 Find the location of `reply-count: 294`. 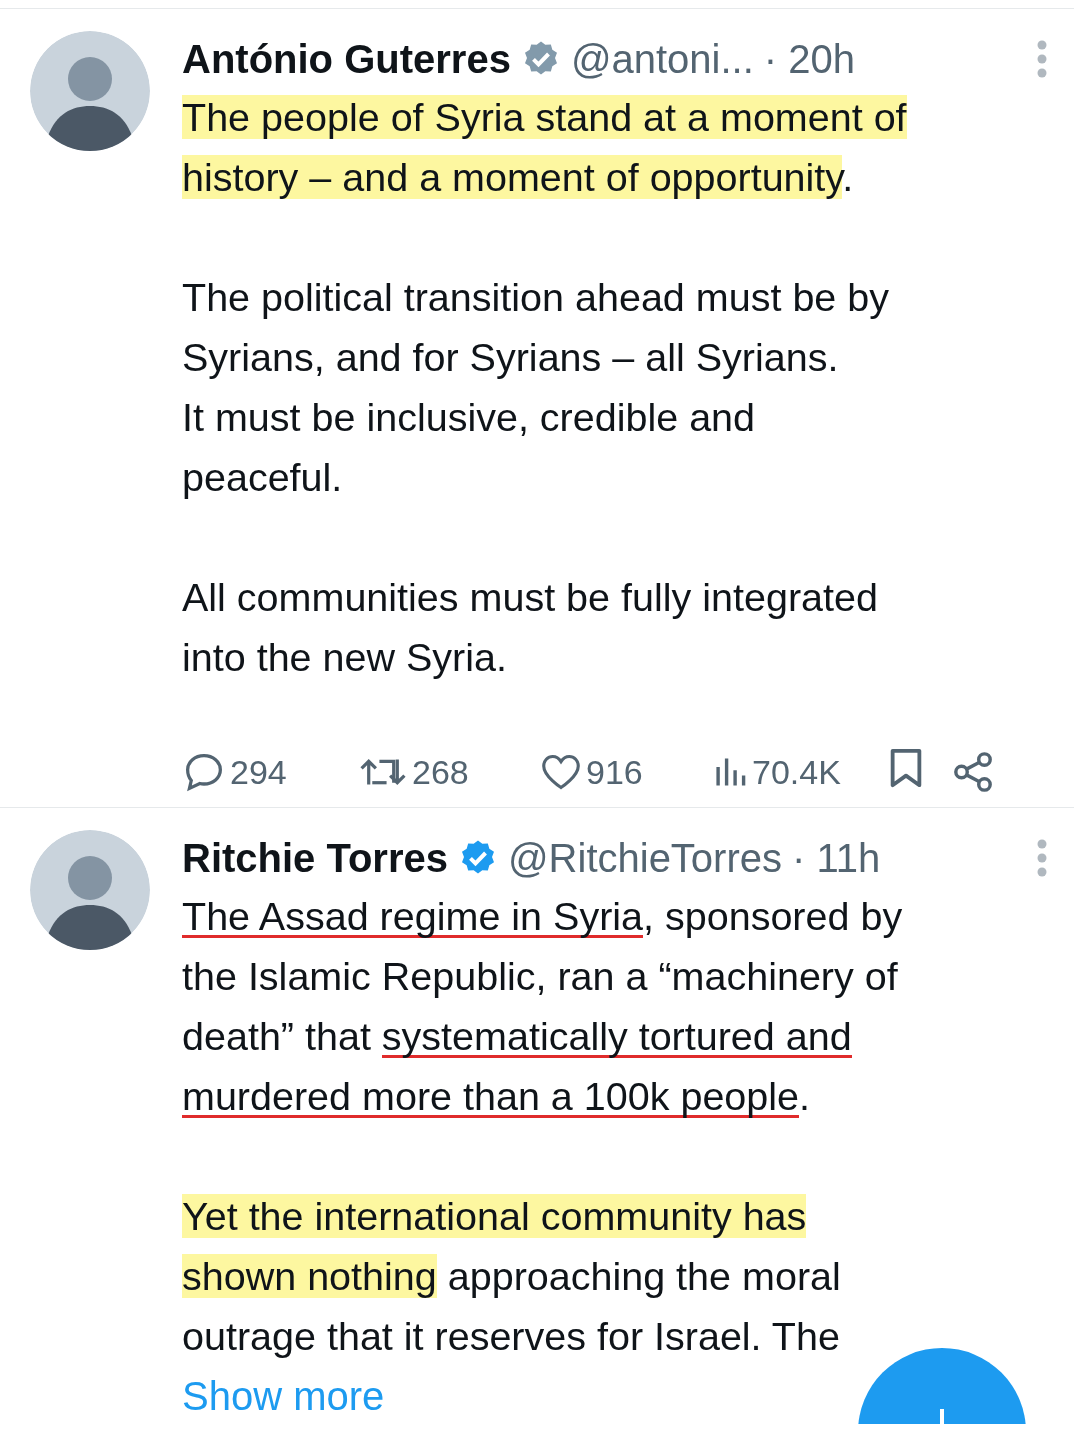

reply-count: 294 is located at coordinates (258, 772).